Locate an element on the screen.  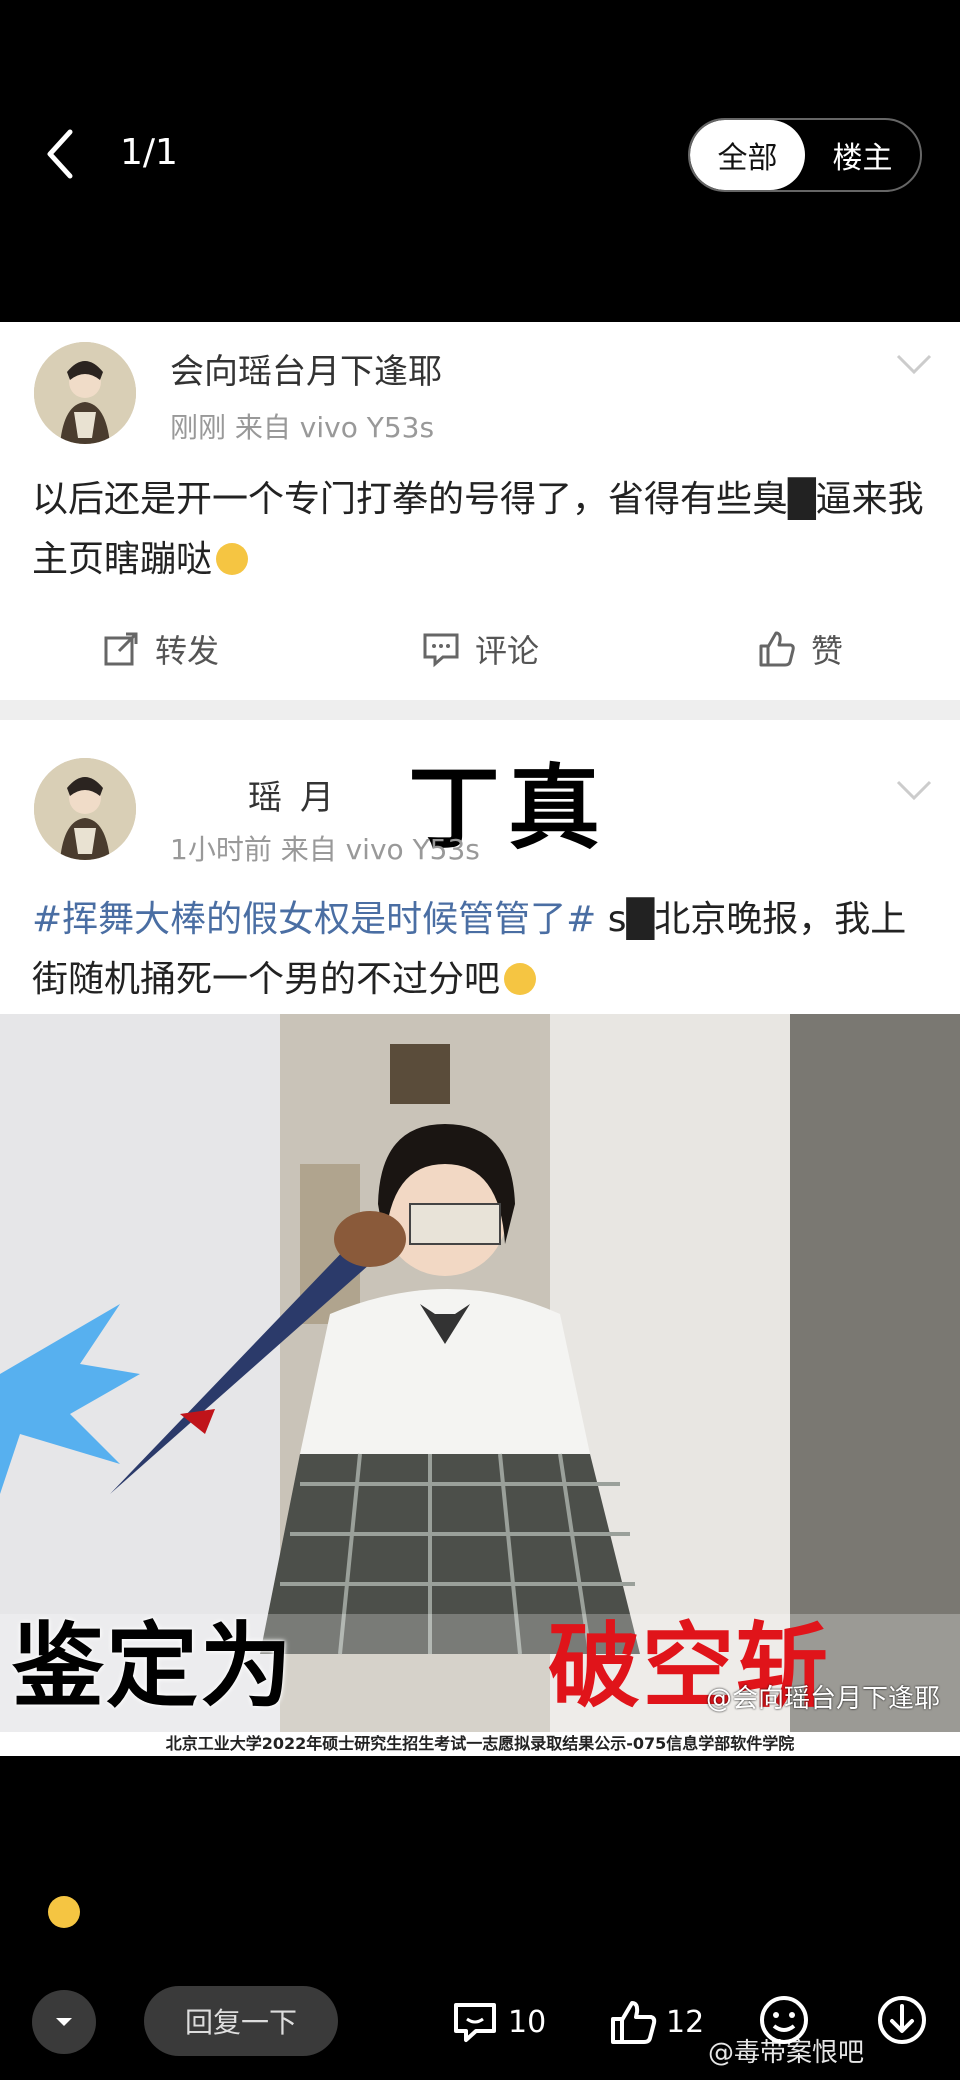
collapse-button is located at coordinates (64, 2022).